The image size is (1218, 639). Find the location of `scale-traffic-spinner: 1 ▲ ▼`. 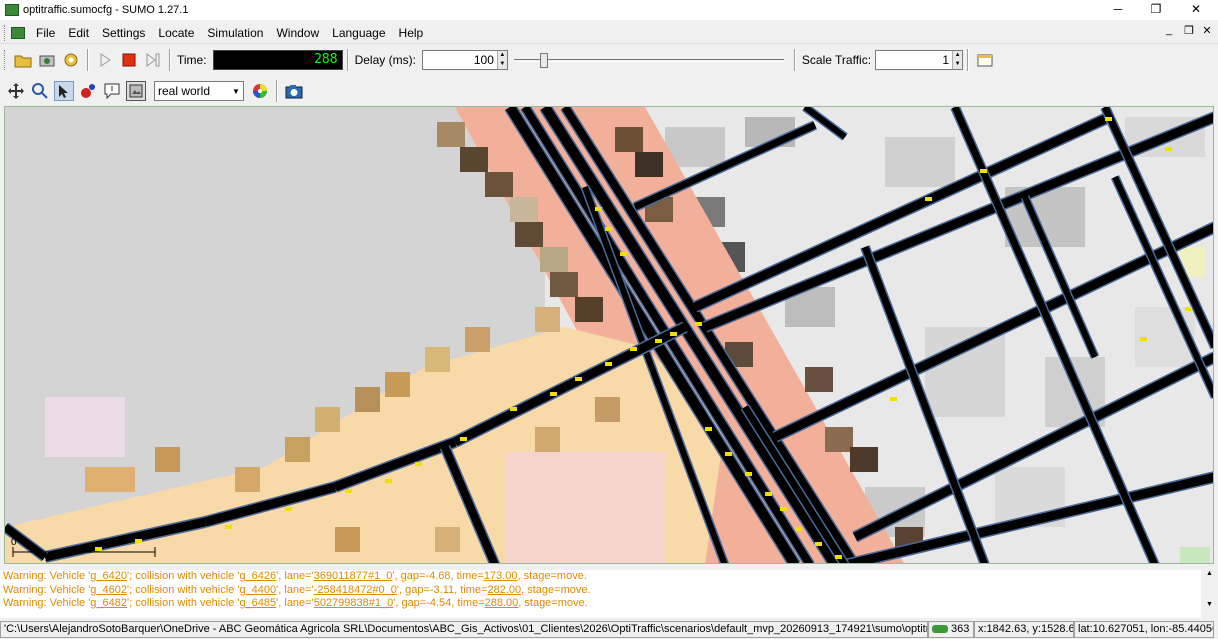

scale-traffic-spinner: 1 ▲ ▼ is located at coordinates (919, 60).